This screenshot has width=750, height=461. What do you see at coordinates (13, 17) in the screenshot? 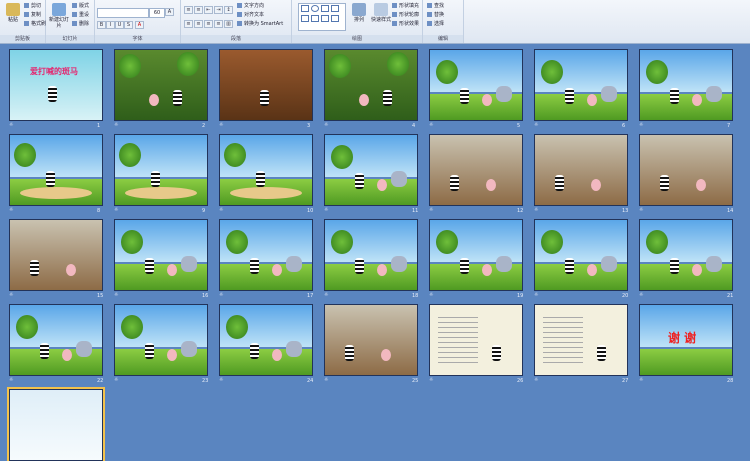
I see `paste-button: 粘贴` at bounding box center [13, 17].